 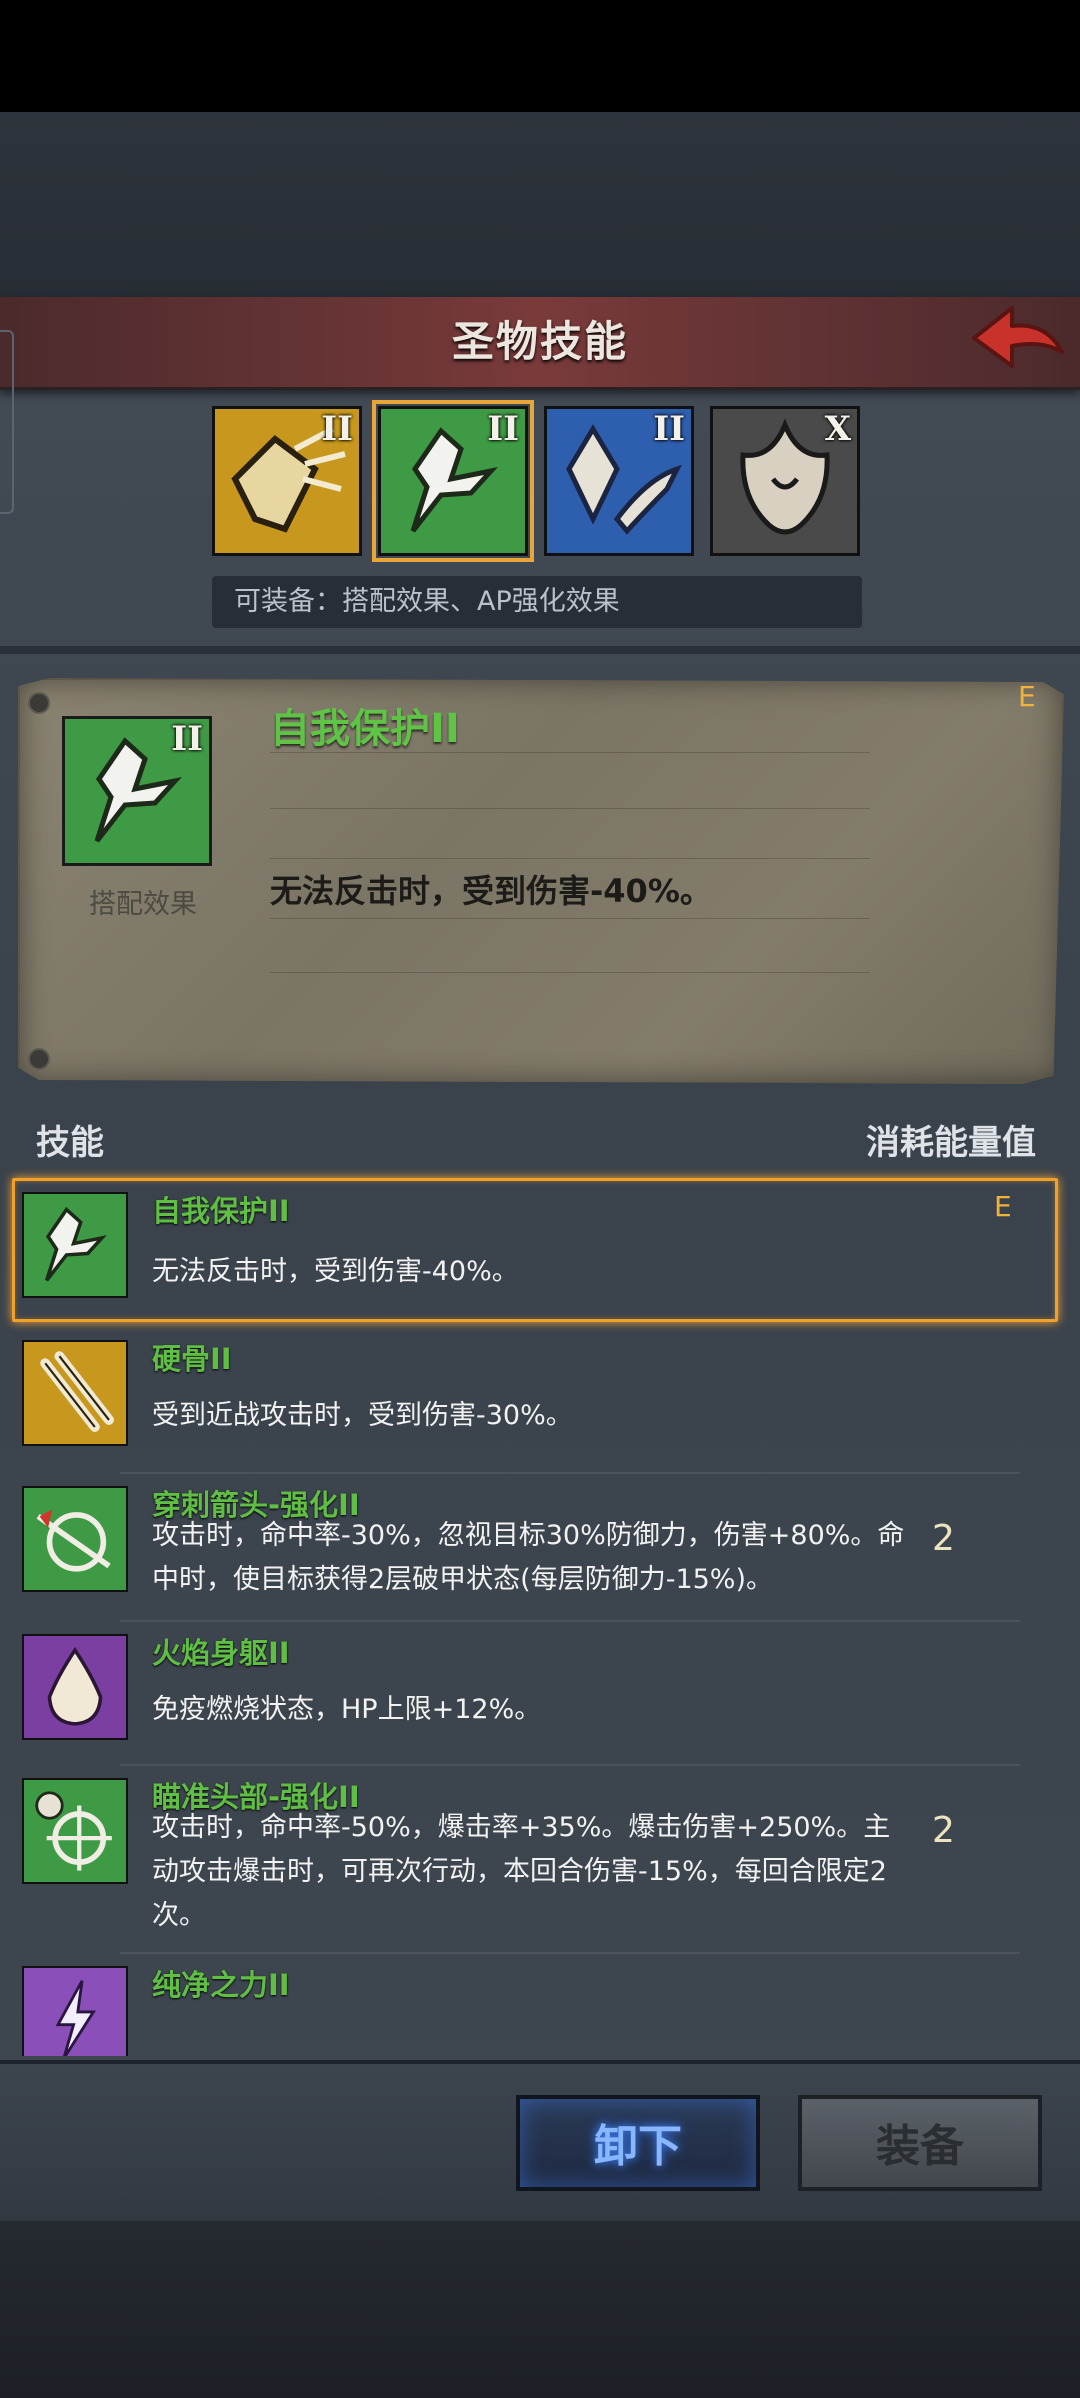 What do you see at coordinates (362, 1415) in the screenshot?
I see `skill-description: 受到近战攻击时，受到伤害-30%。` at bounding box center [362, 1415].